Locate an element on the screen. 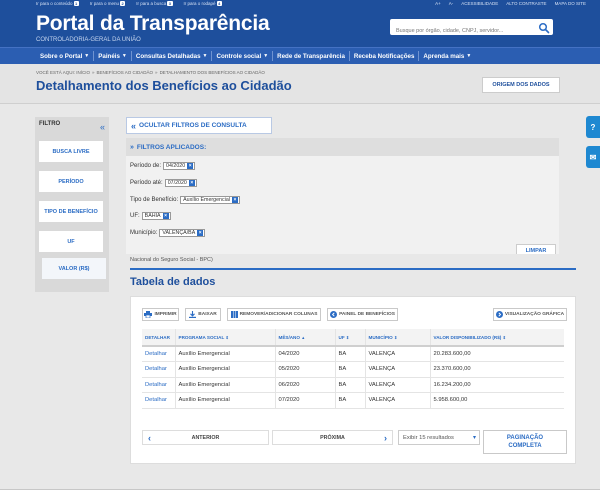 The height and width of the screenshot is (490, 600). print-button: IMPRIMIR is located at coordinates (160, 314).